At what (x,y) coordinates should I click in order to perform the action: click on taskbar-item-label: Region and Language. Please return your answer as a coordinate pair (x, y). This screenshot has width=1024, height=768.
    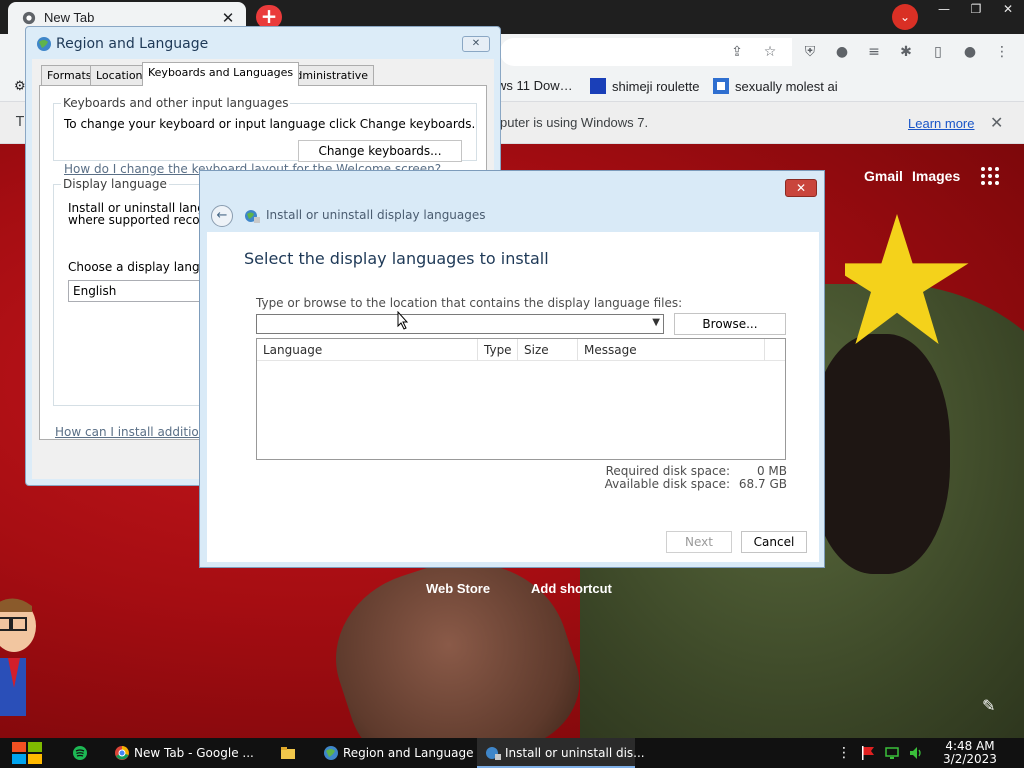
    Looking at the image, I should click on (408, 753).